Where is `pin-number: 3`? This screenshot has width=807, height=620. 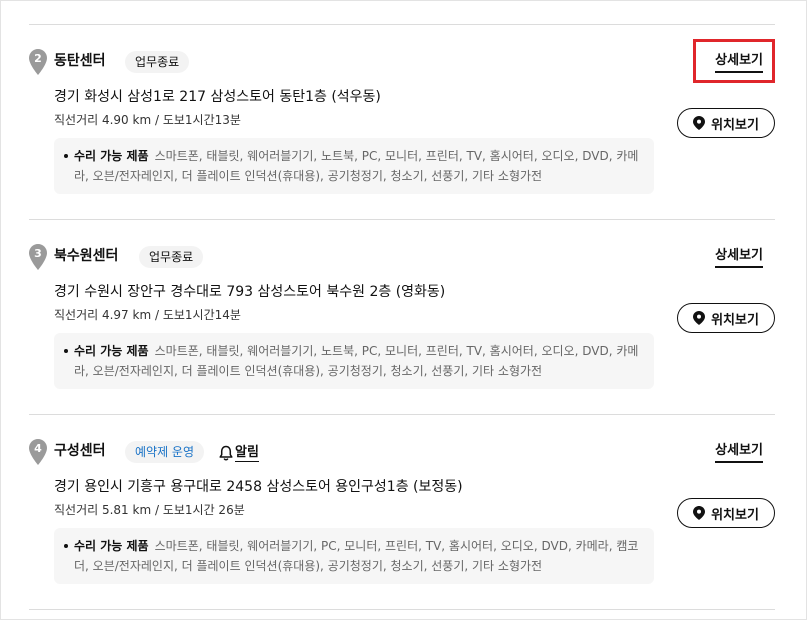 pin-number: 3 is located at coordinates (38, 253).